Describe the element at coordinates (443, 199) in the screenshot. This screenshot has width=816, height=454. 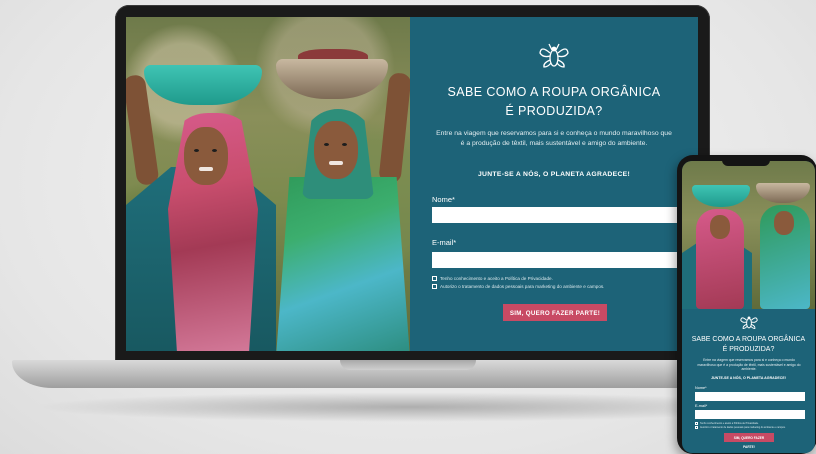
I see `name-label: Nome*` at that location.